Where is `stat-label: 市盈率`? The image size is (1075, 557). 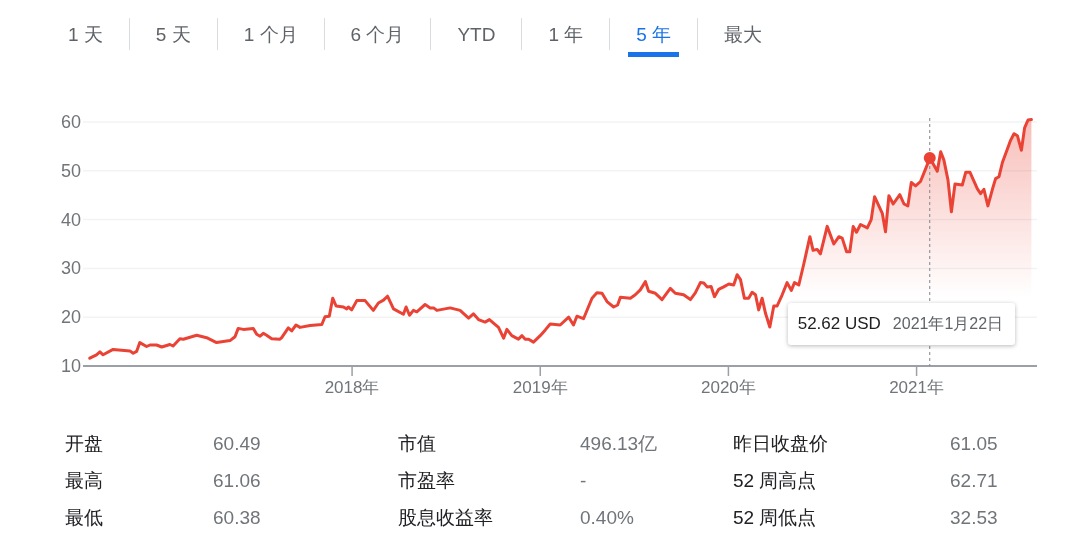
stat-label: 市盈率 is located at coordinates (427, 480).